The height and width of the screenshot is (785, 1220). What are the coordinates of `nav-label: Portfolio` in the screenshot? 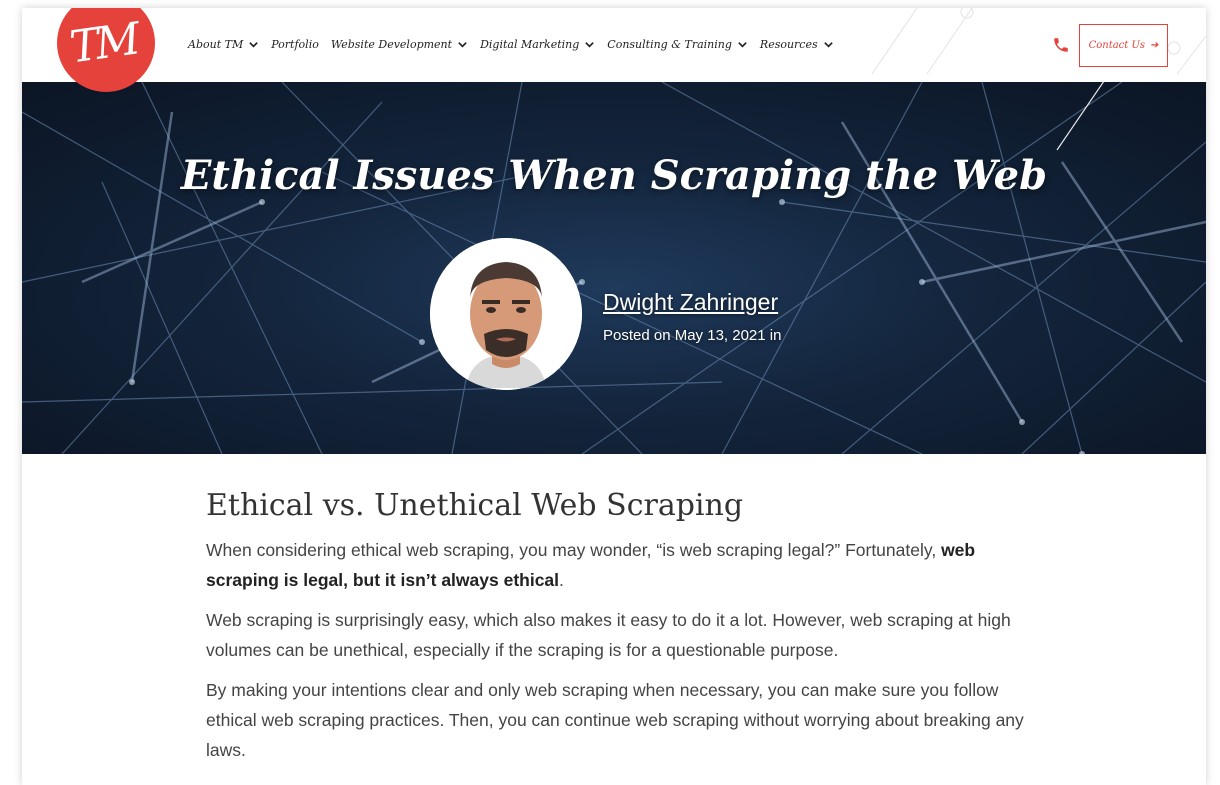 It's located at (295, 44).